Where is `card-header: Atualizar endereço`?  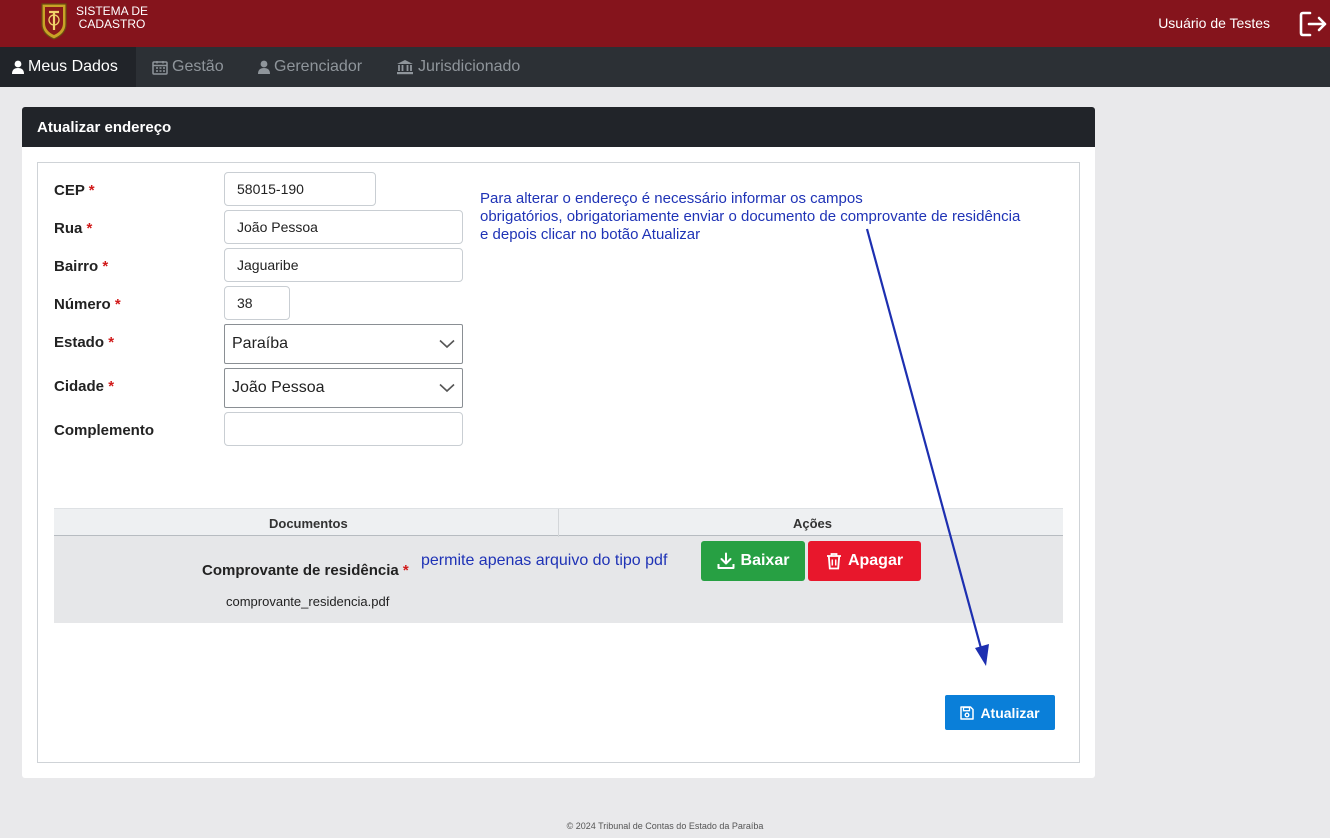 card-header: Atualizar endereço is located at coordinates (558, 127).